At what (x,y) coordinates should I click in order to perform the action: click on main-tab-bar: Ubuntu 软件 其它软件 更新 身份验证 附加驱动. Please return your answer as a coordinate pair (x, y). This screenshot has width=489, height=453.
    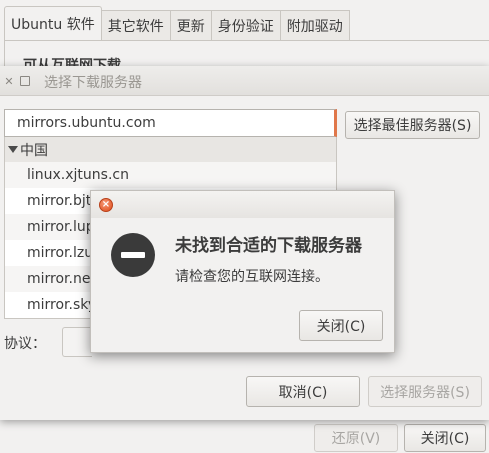
    Looking at the image, I should click on (177, 23).